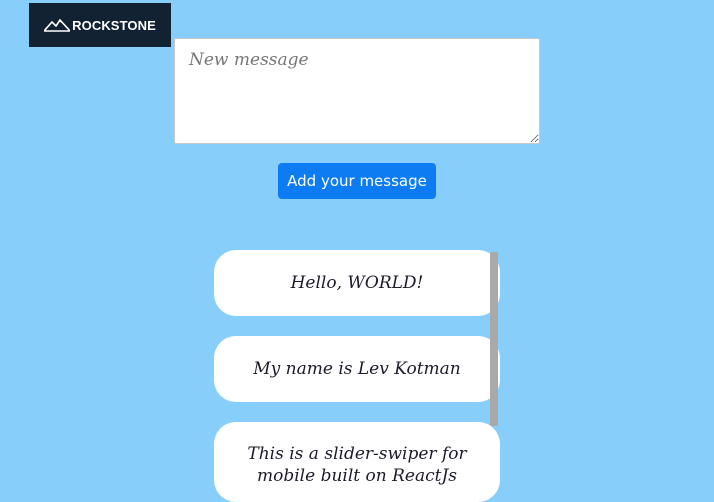 This screenshot has width=714, height=502. I want to click on logo-text: ROCKSTONE, so click(114, 25).